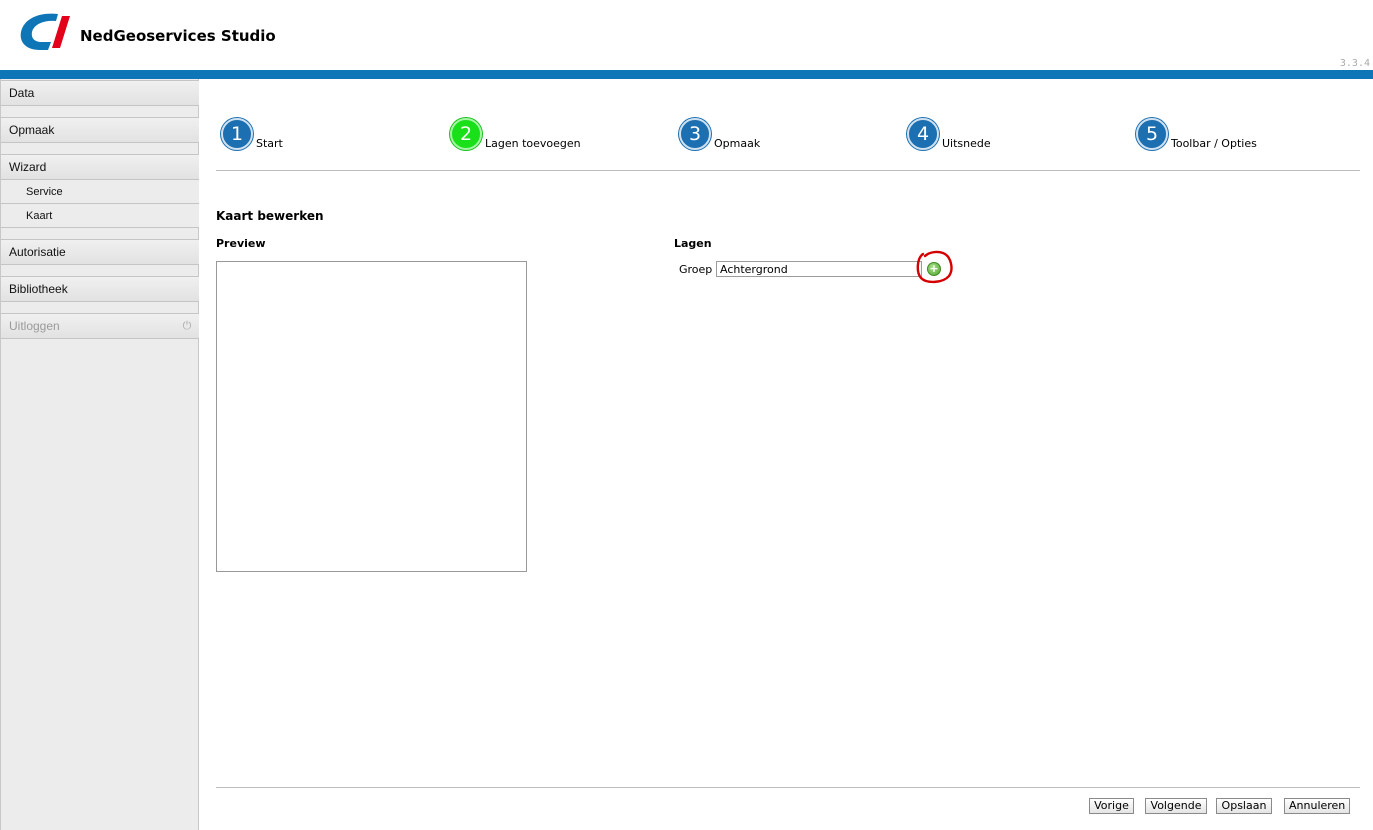 The image size is (1373, 830). What do you see at coordinates (237, 134) in the screenshot?
I see `step-number: 1` at bounding box center [237, 134].